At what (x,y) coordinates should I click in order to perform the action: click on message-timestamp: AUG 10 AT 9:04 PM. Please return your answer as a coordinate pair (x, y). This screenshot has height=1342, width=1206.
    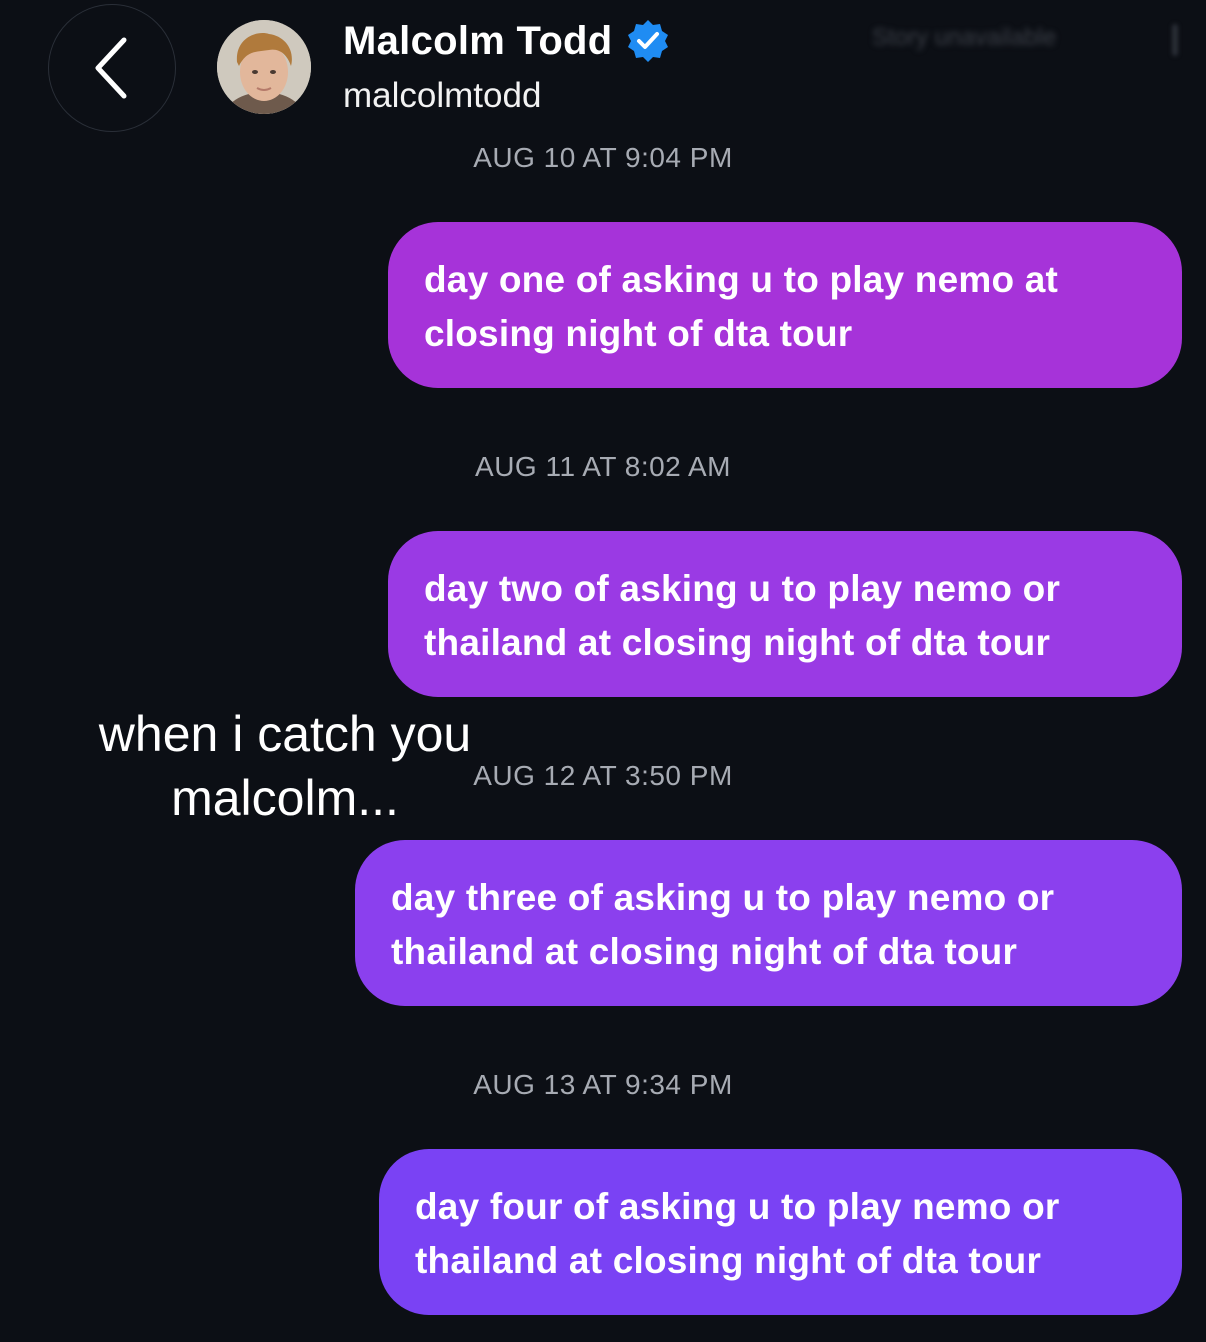
    Looking at the image, I should click on (603, 157).